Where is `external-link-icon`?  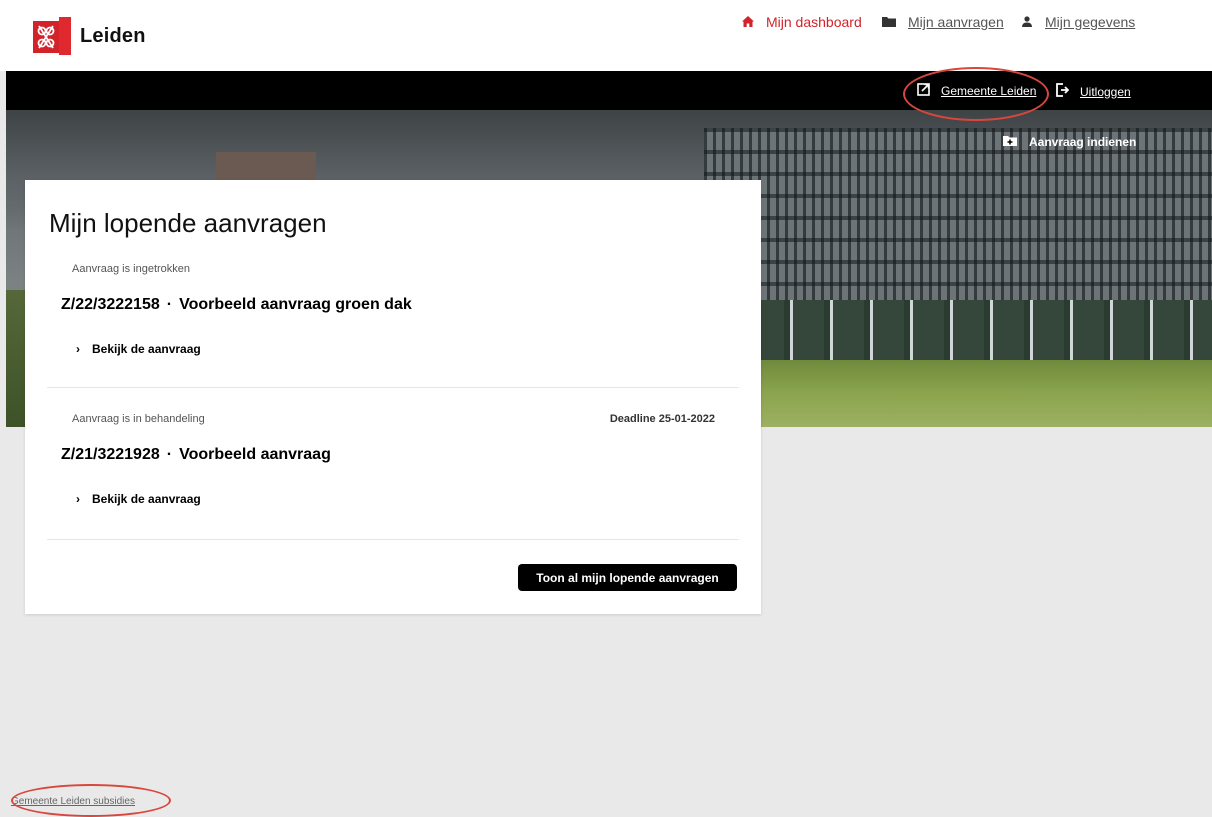
external-link-icon is located at coordinates (923, 91).